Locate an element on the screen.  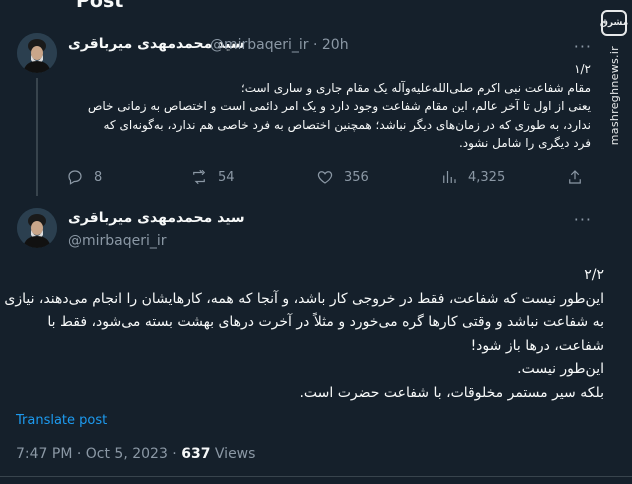
heart-icon is located at coordinates (325, 177).